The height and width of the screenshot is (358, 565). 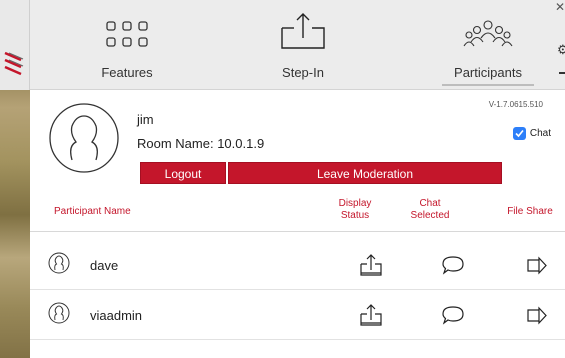 What do you see at coordinates (488, 85) in the screenshot?
I see `active-tab-indicator` at bounding box center [488, 85].